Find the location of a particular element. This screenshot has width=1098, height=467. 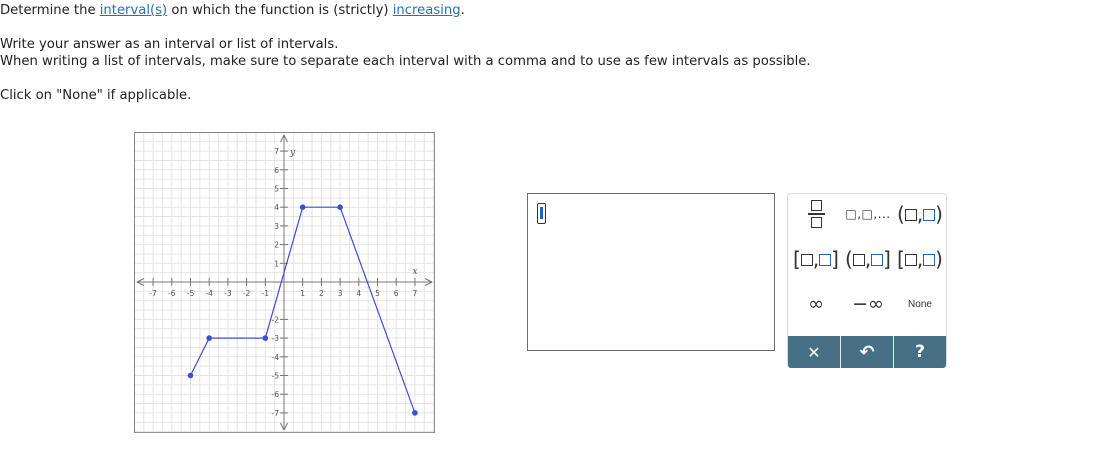

y-tick-label: -3 is located at coordinates (276, 338).